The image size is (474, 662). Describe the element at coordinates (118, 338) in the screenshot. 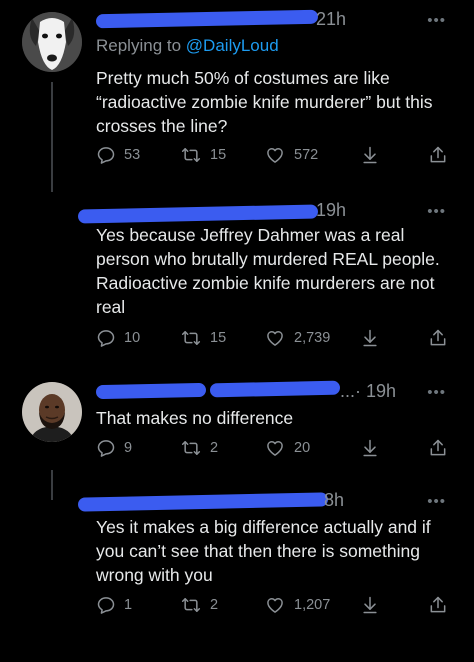

I see `reply-button: 10` at that location.